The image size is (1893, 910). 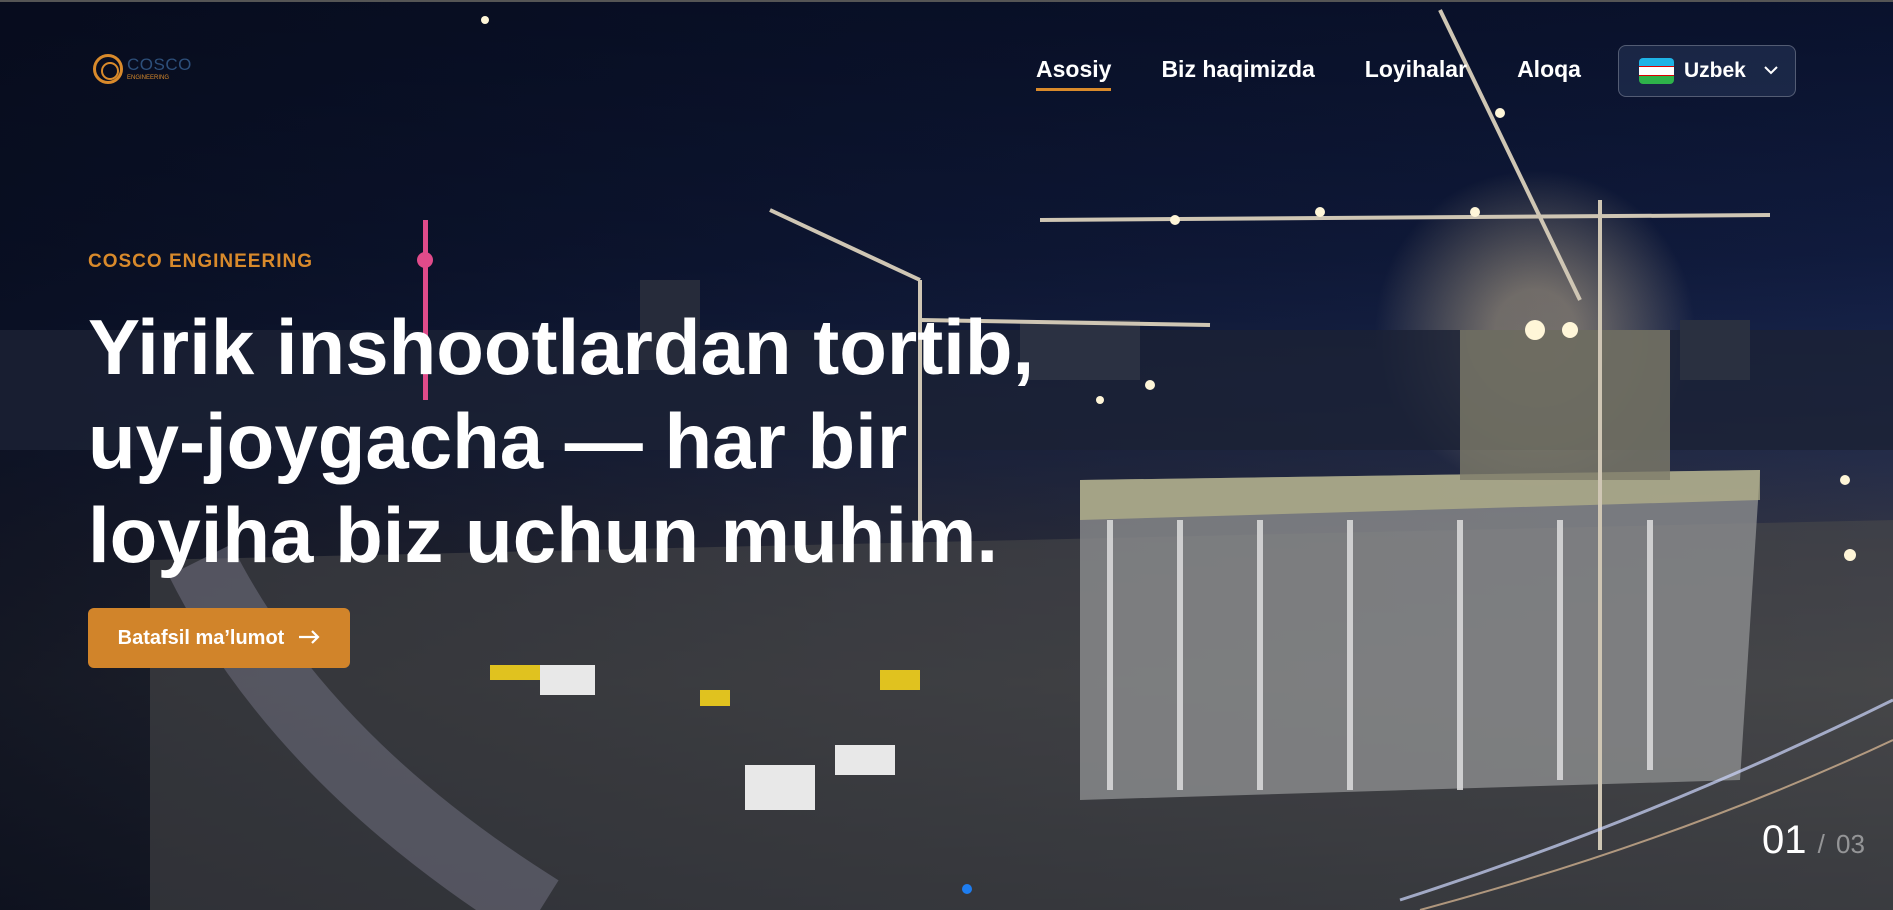 What do you see at coordinates (543, 535) in the screenshot?
I see `headline-line: loyiha biz uchun muhim.` at bounding box center [543, 535].